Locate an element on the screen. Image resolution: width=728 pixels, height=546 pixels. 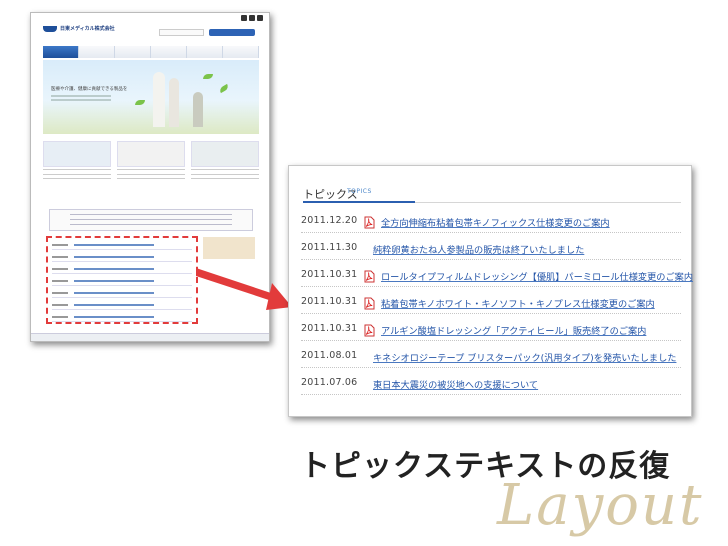
topic-date: 2011.12.20 is located at coordinates (329, 220).